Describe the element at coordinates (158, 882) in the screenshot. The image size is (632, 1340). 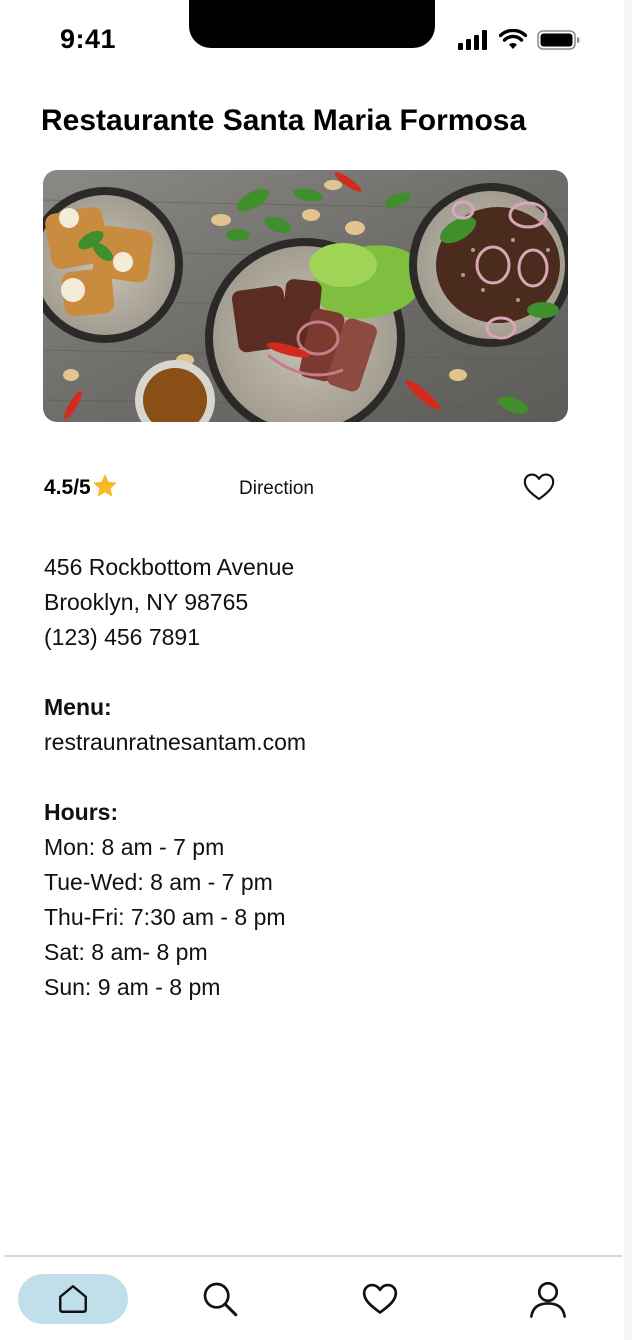
I see `hours-line: Tue-Wed: 8 am - 7 pm` at that location.